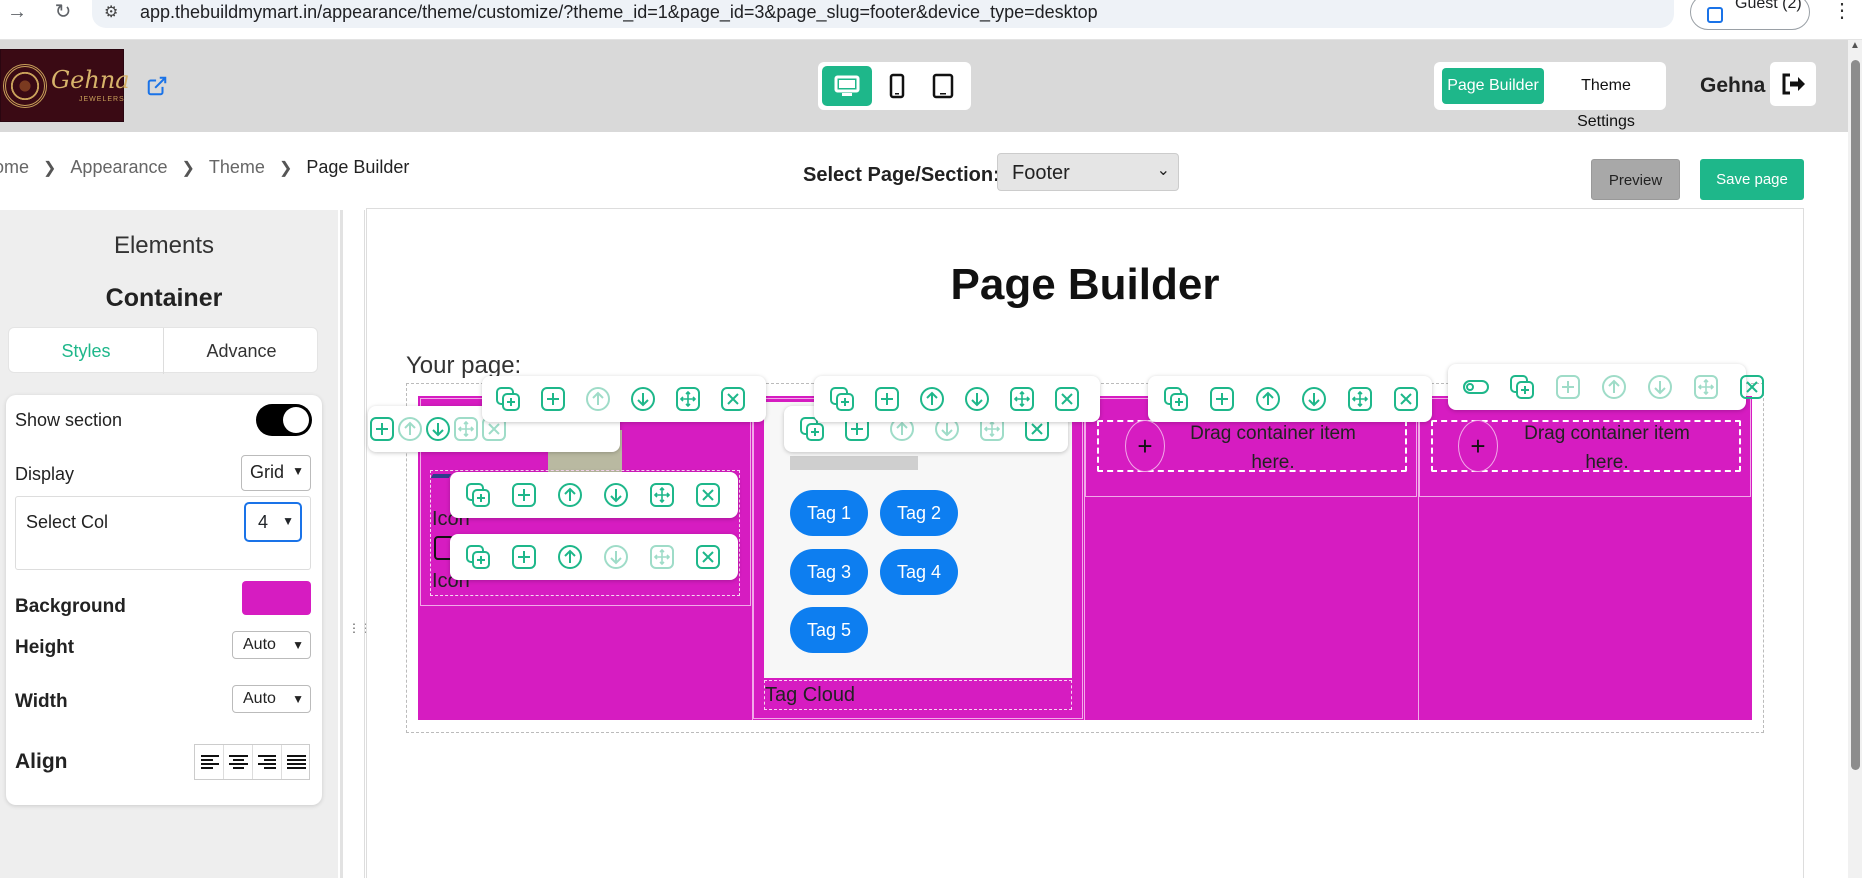  Describe the element at coordinates (86, 351) in the screenshot. I see `tab-styles: Styles` at that location.